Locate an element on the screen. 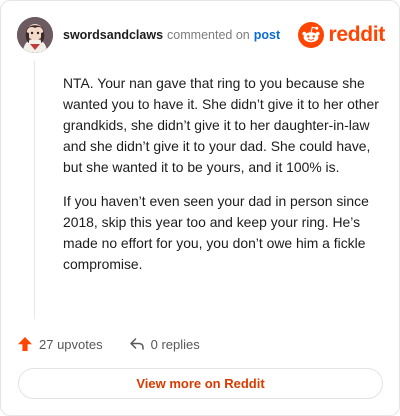  reply-arrow-icon is located at coordinates (136, 344).